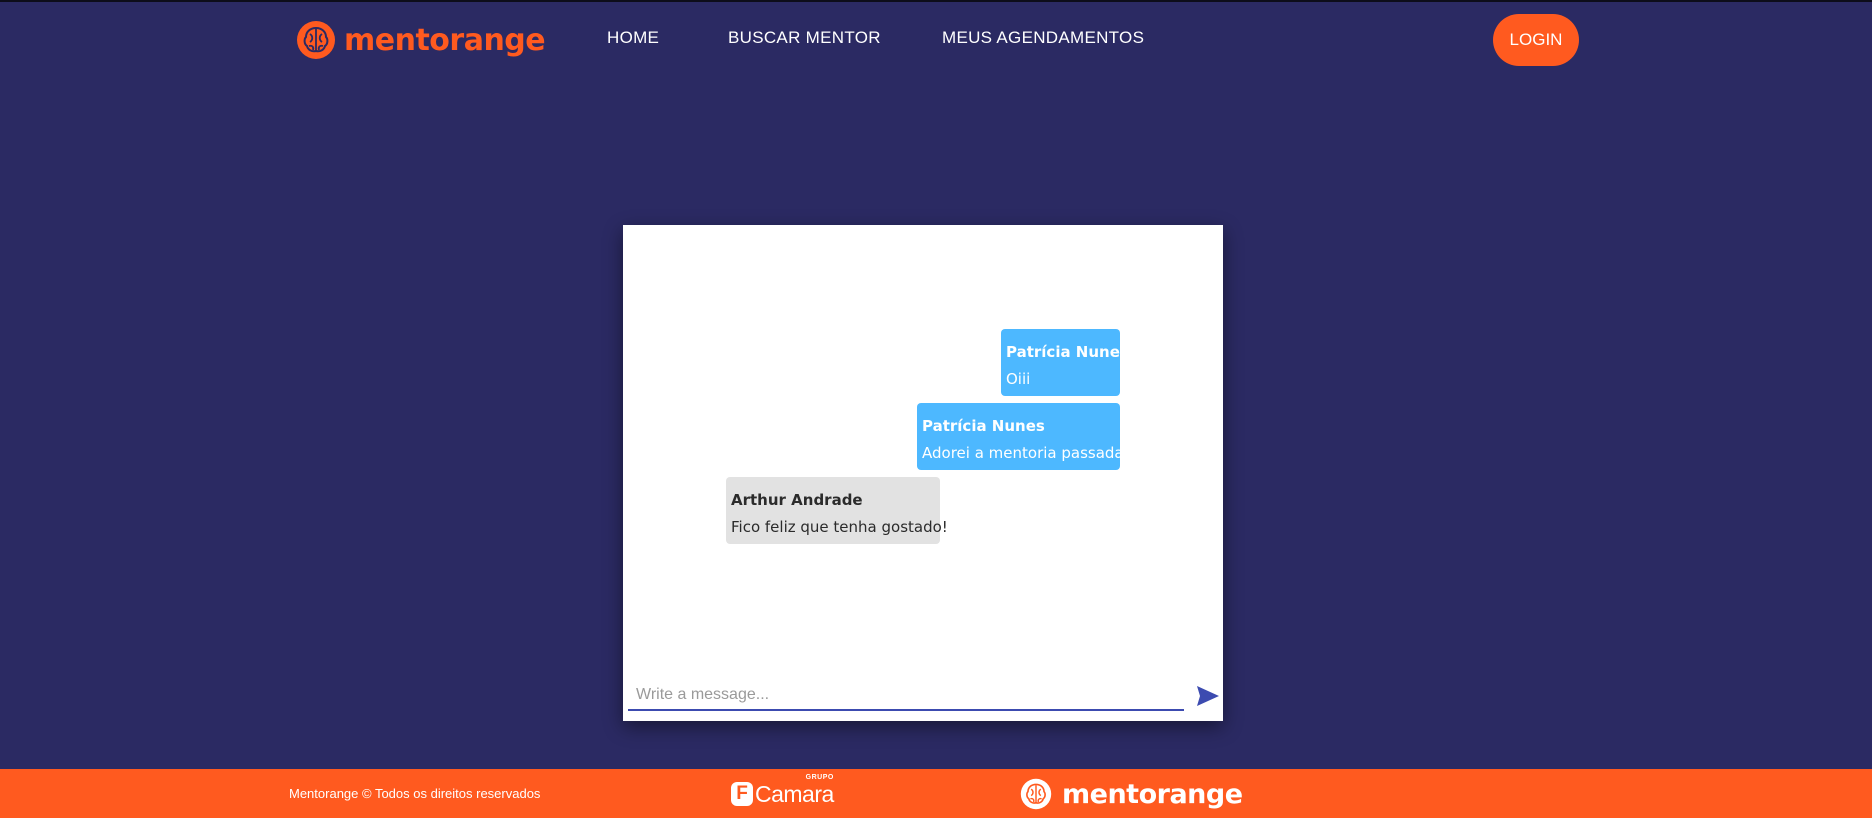  What do you see at coordinates (742, 794) in the screenshot?
I see `fcamara-badge-icon: F` at bounding box center [742, 794].